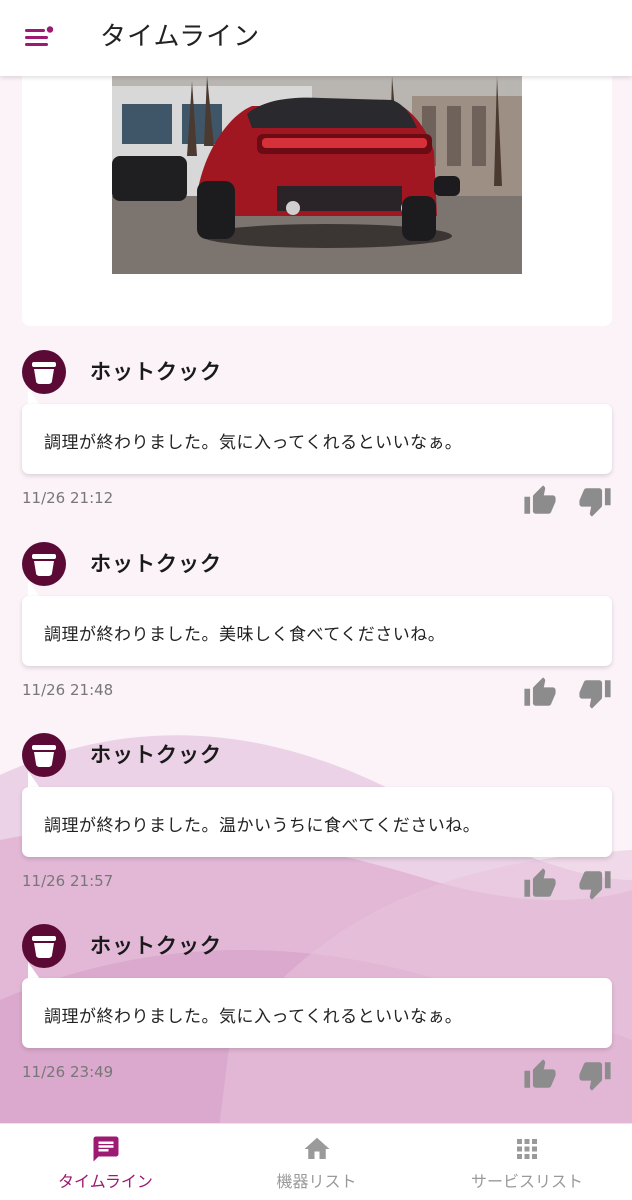  Describe the element at coordinates (245, 635) in the screenshot. I see `message-text: 調理が終わりました。美味しく食べてくださいね。` at that location.